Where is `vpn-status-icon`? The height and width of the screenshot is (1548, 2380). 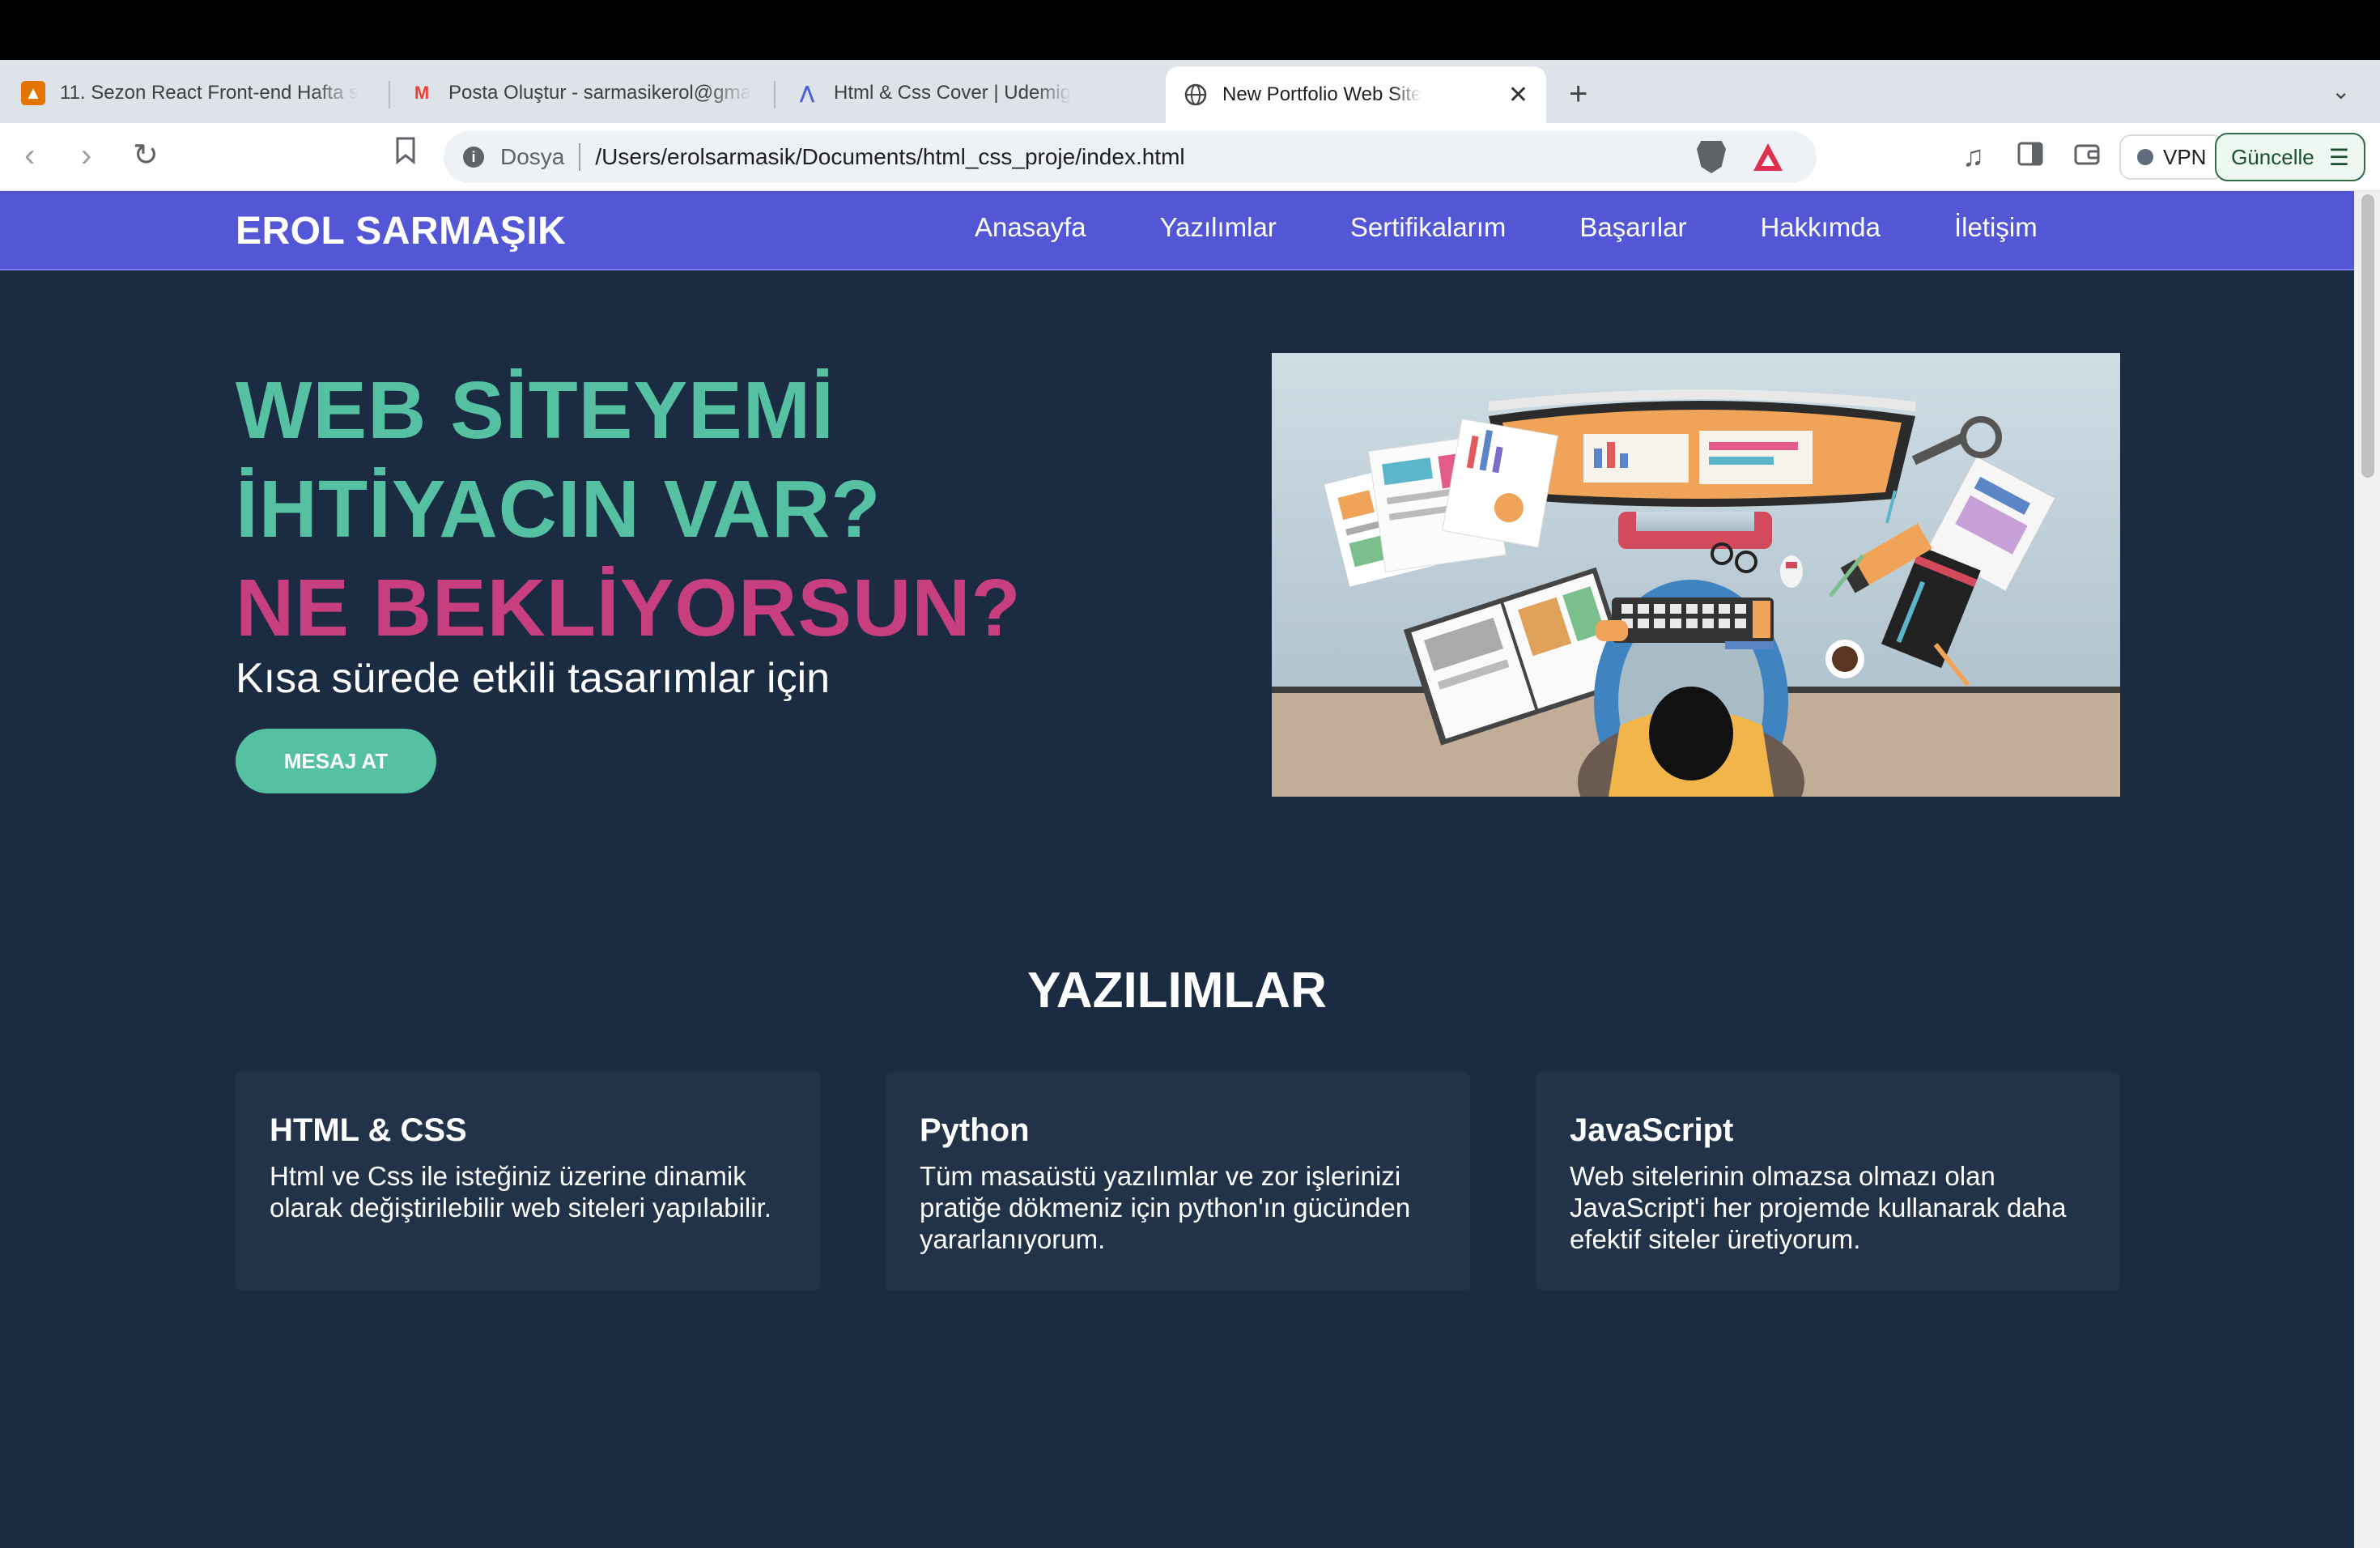 vpn-status-icon is located at coordinates (2145, 157).